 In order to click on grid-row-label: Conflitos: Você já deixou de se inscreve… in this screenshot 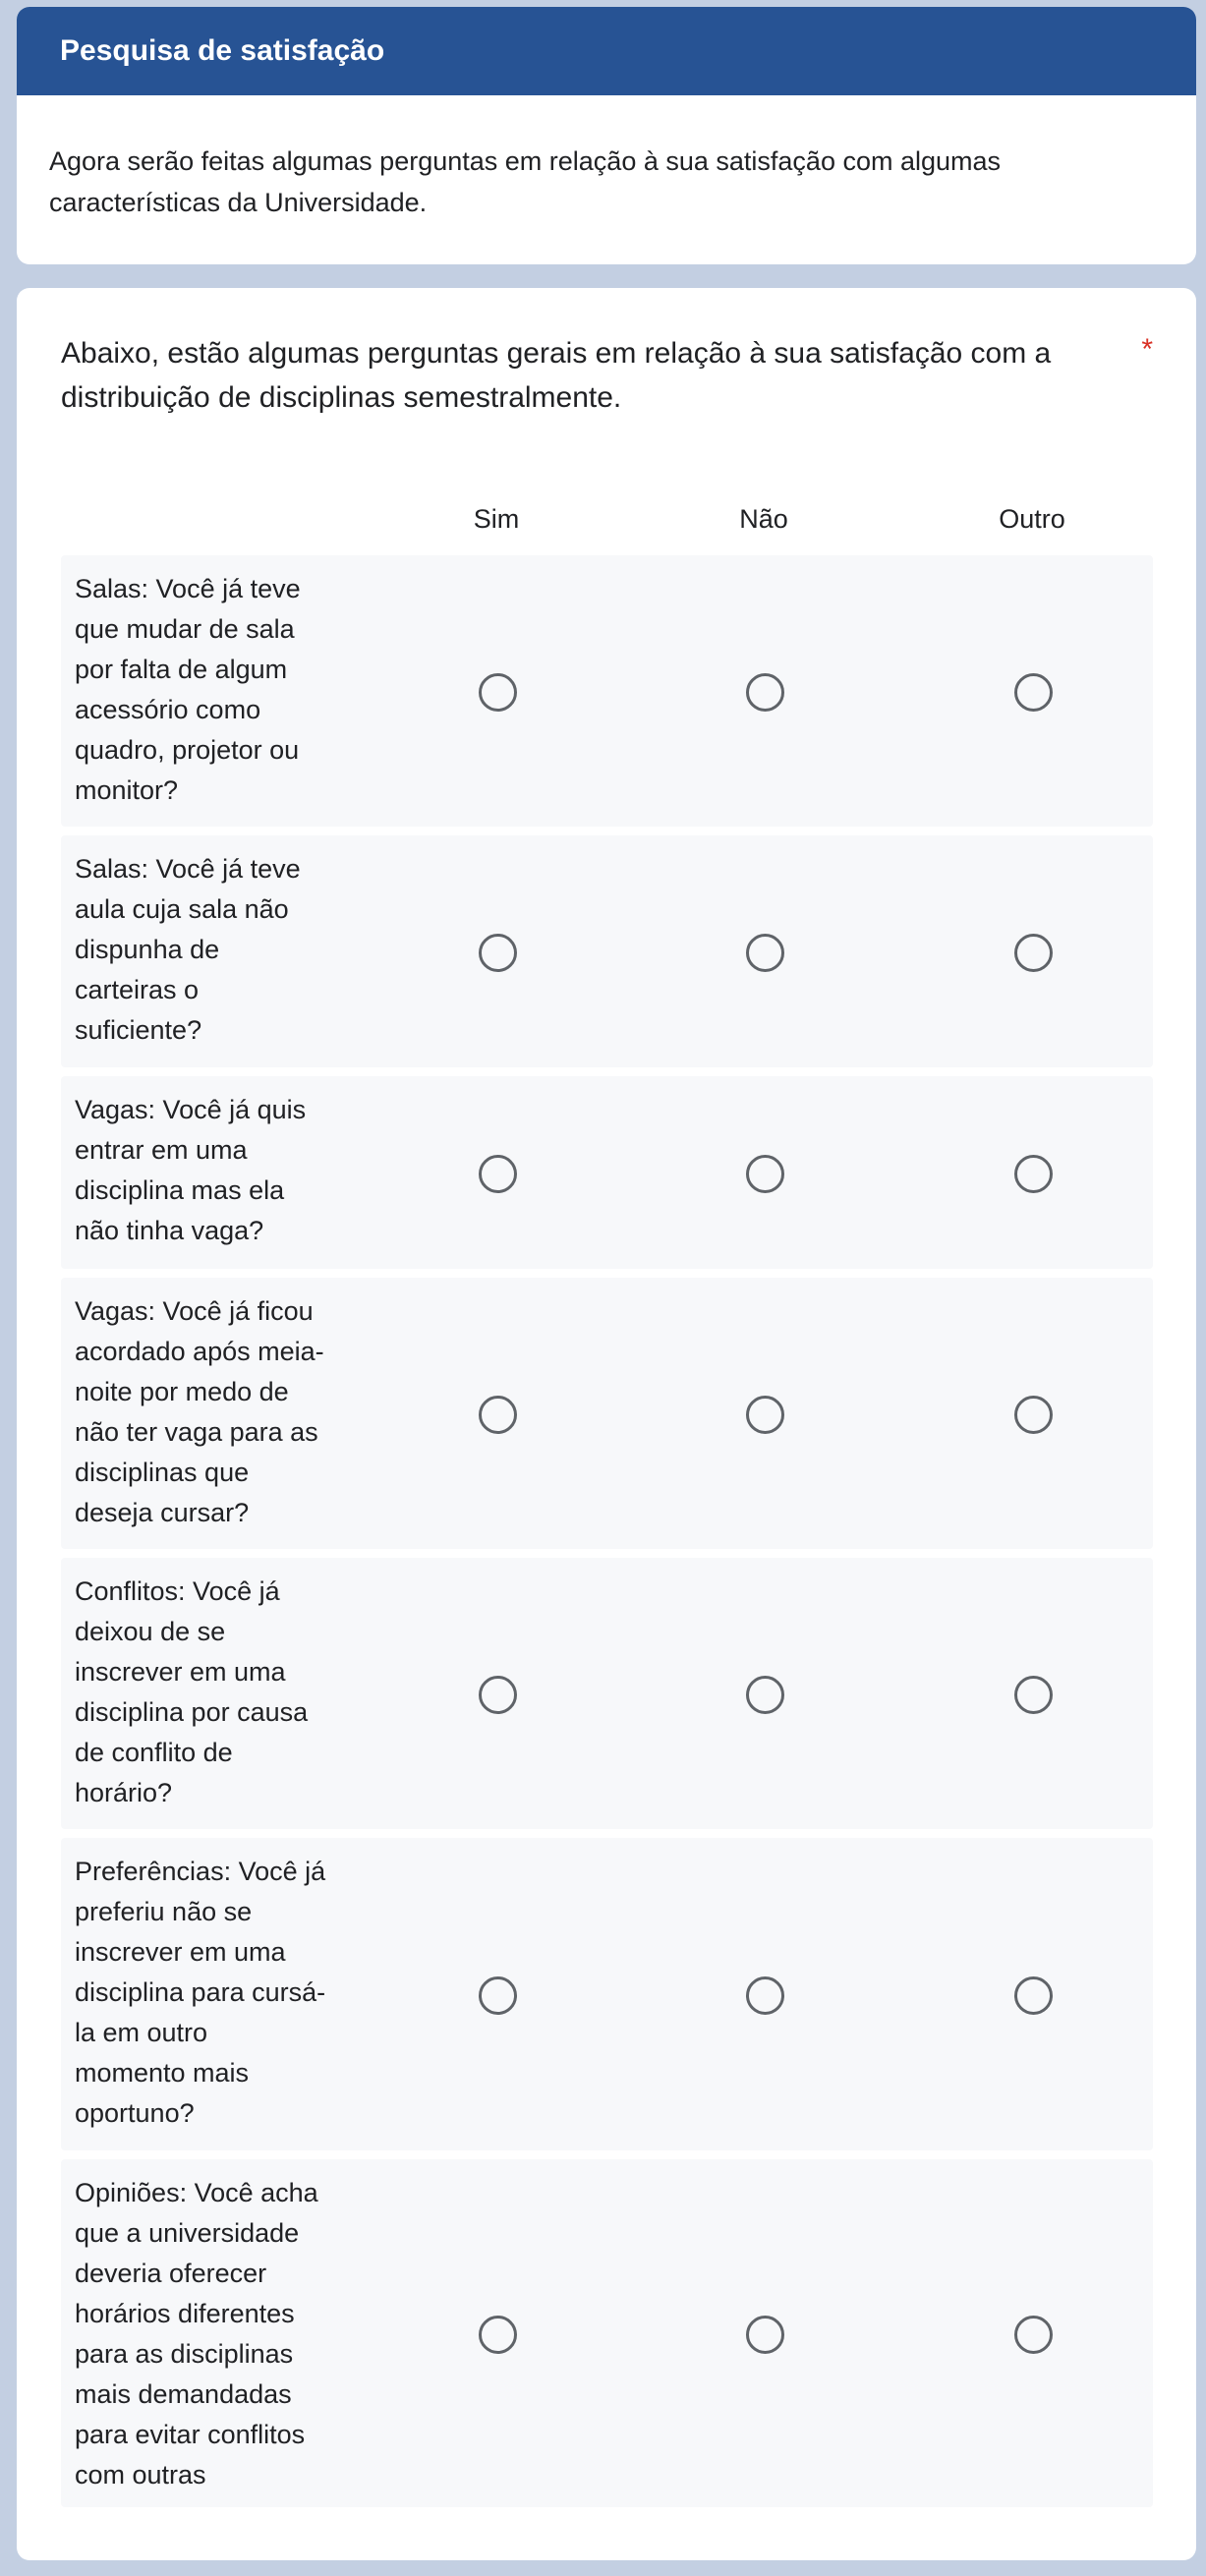, I will do `click(192, 1691)`.